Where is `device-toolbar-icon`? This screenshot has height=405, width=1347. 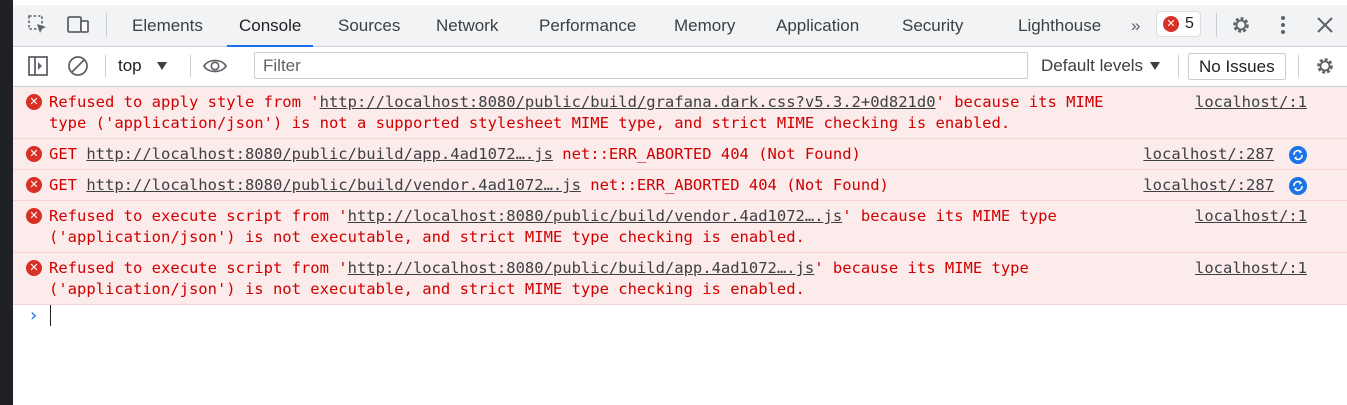
device-toolbar-icon is located at coordinates (78, 25).